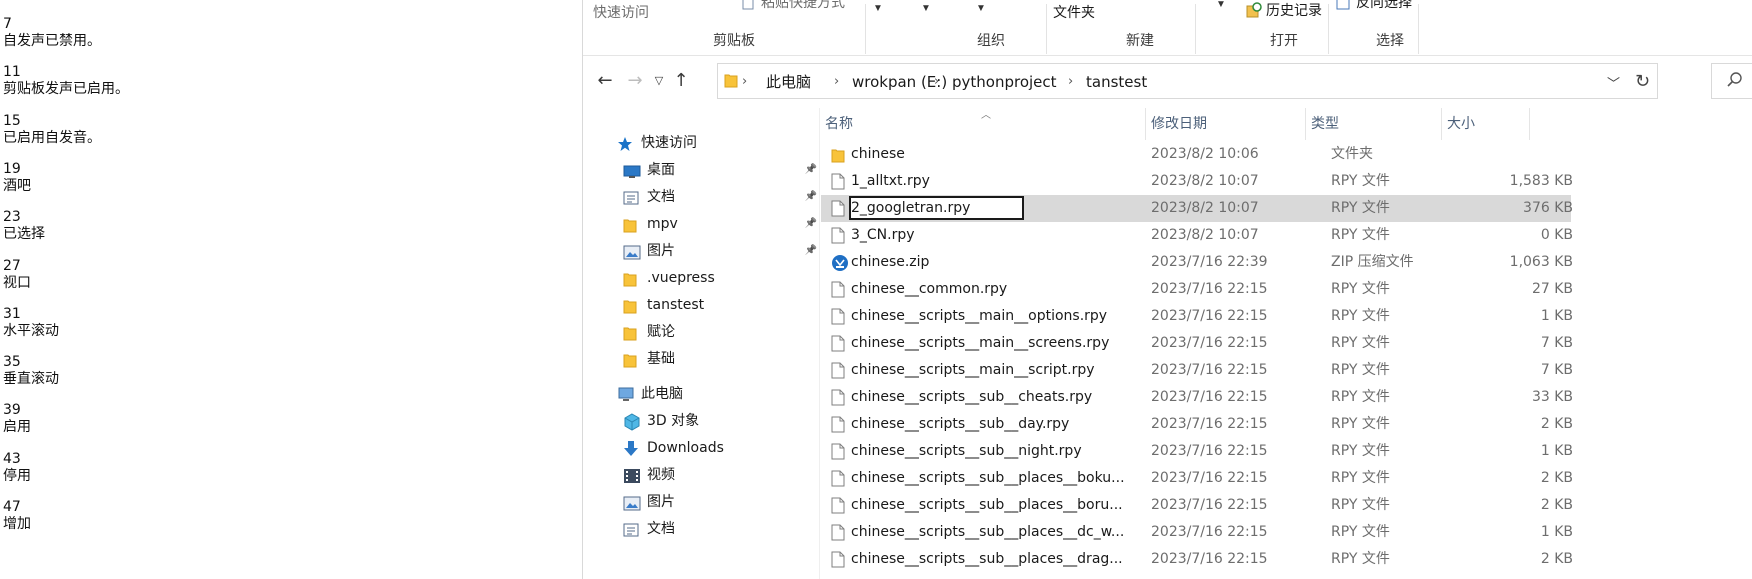 This screenshot has height=579, width=1752. I want to click on file-size: 2 KB, so click(1556, 423).